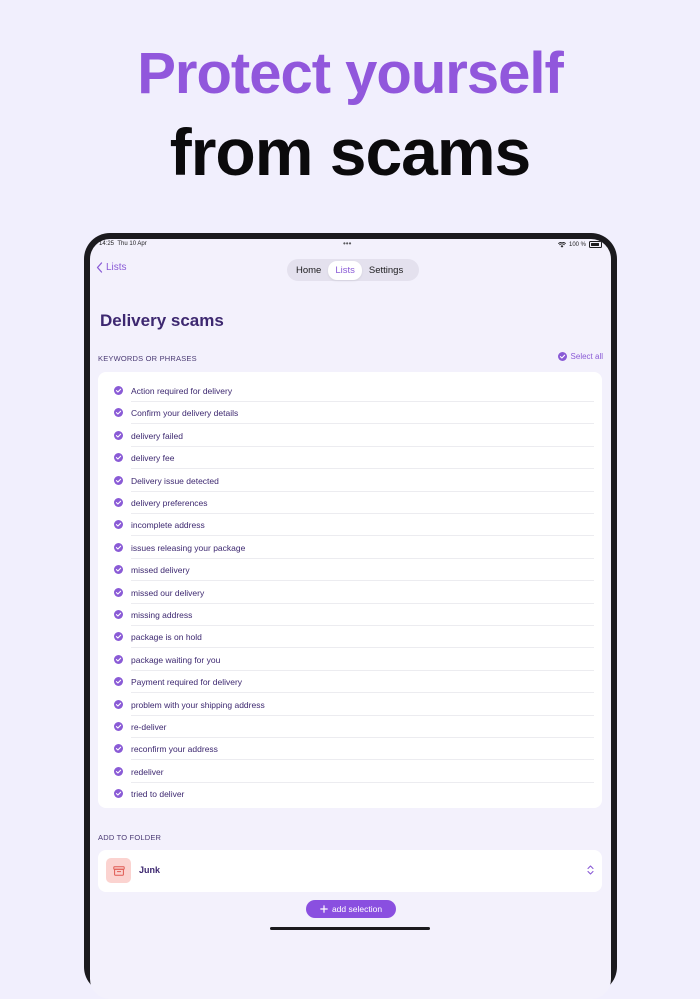  Describe the element at coordinates (347, 243) in the screenshot. I see `multitasking-dots-icon: •••` at that location.